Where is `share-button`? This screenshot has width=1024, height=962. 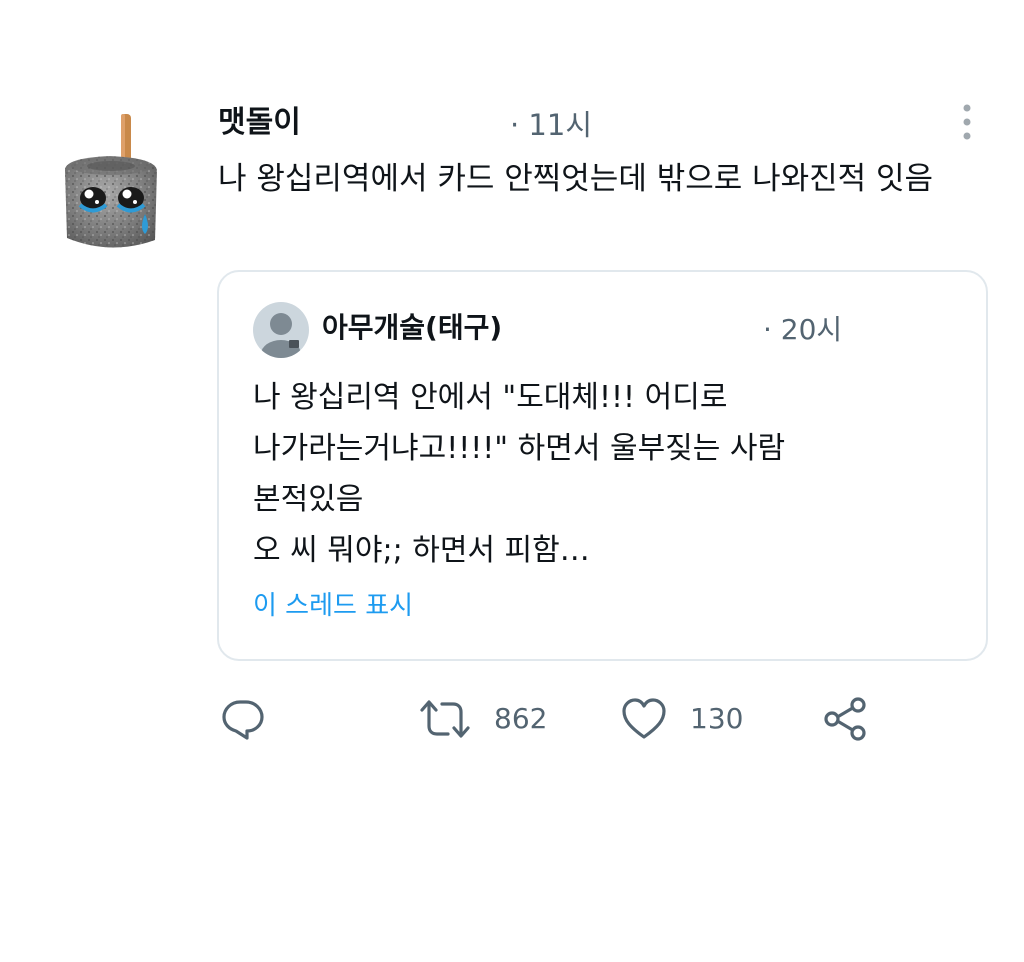 share-button is located at coordinates (845, 719).